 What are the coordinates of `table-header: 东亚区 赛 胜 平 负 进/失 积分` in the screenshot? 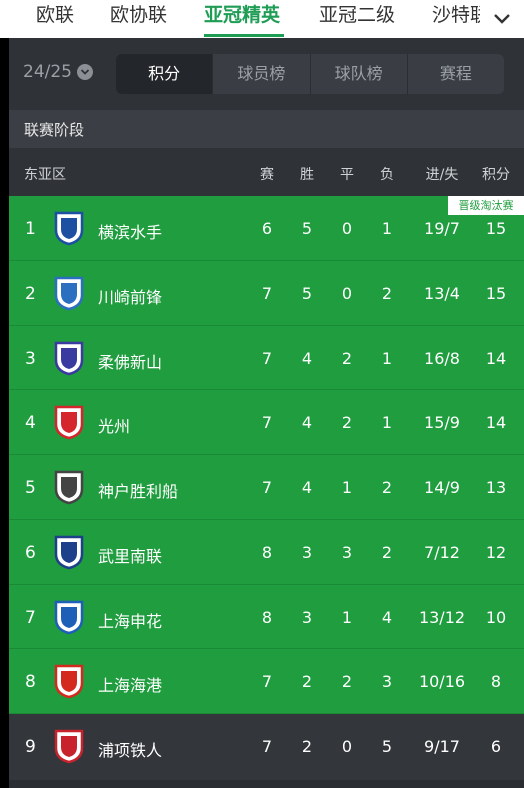 It's located at (266, 172).